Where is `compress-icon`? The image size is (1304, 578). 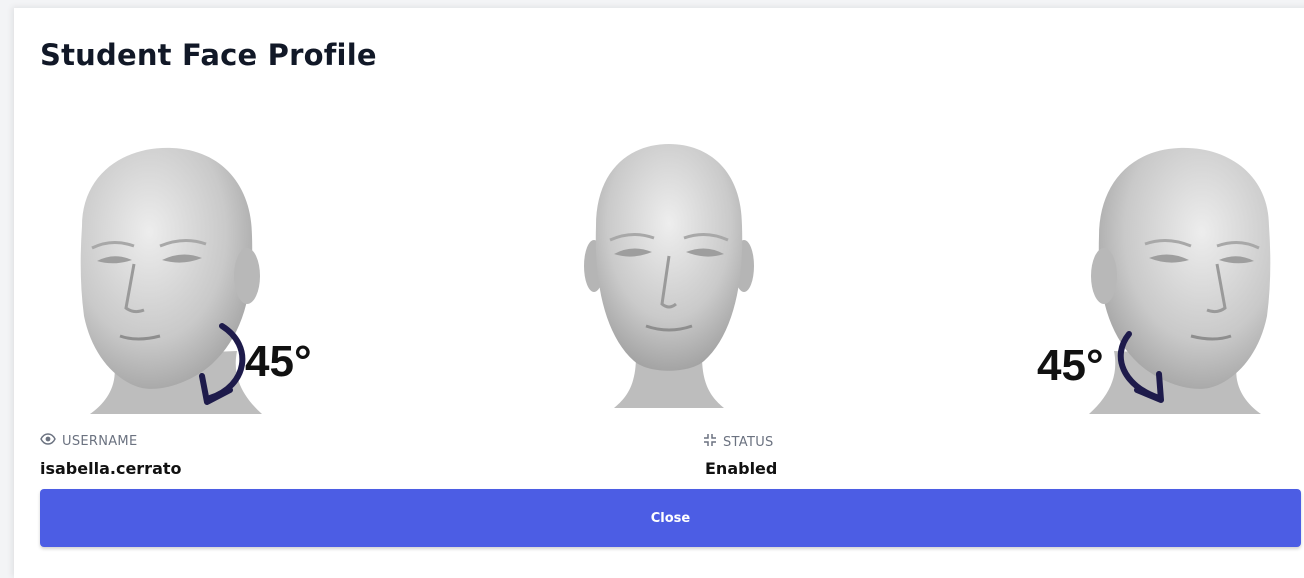
compress-icon is located at coordinates (710, 442).